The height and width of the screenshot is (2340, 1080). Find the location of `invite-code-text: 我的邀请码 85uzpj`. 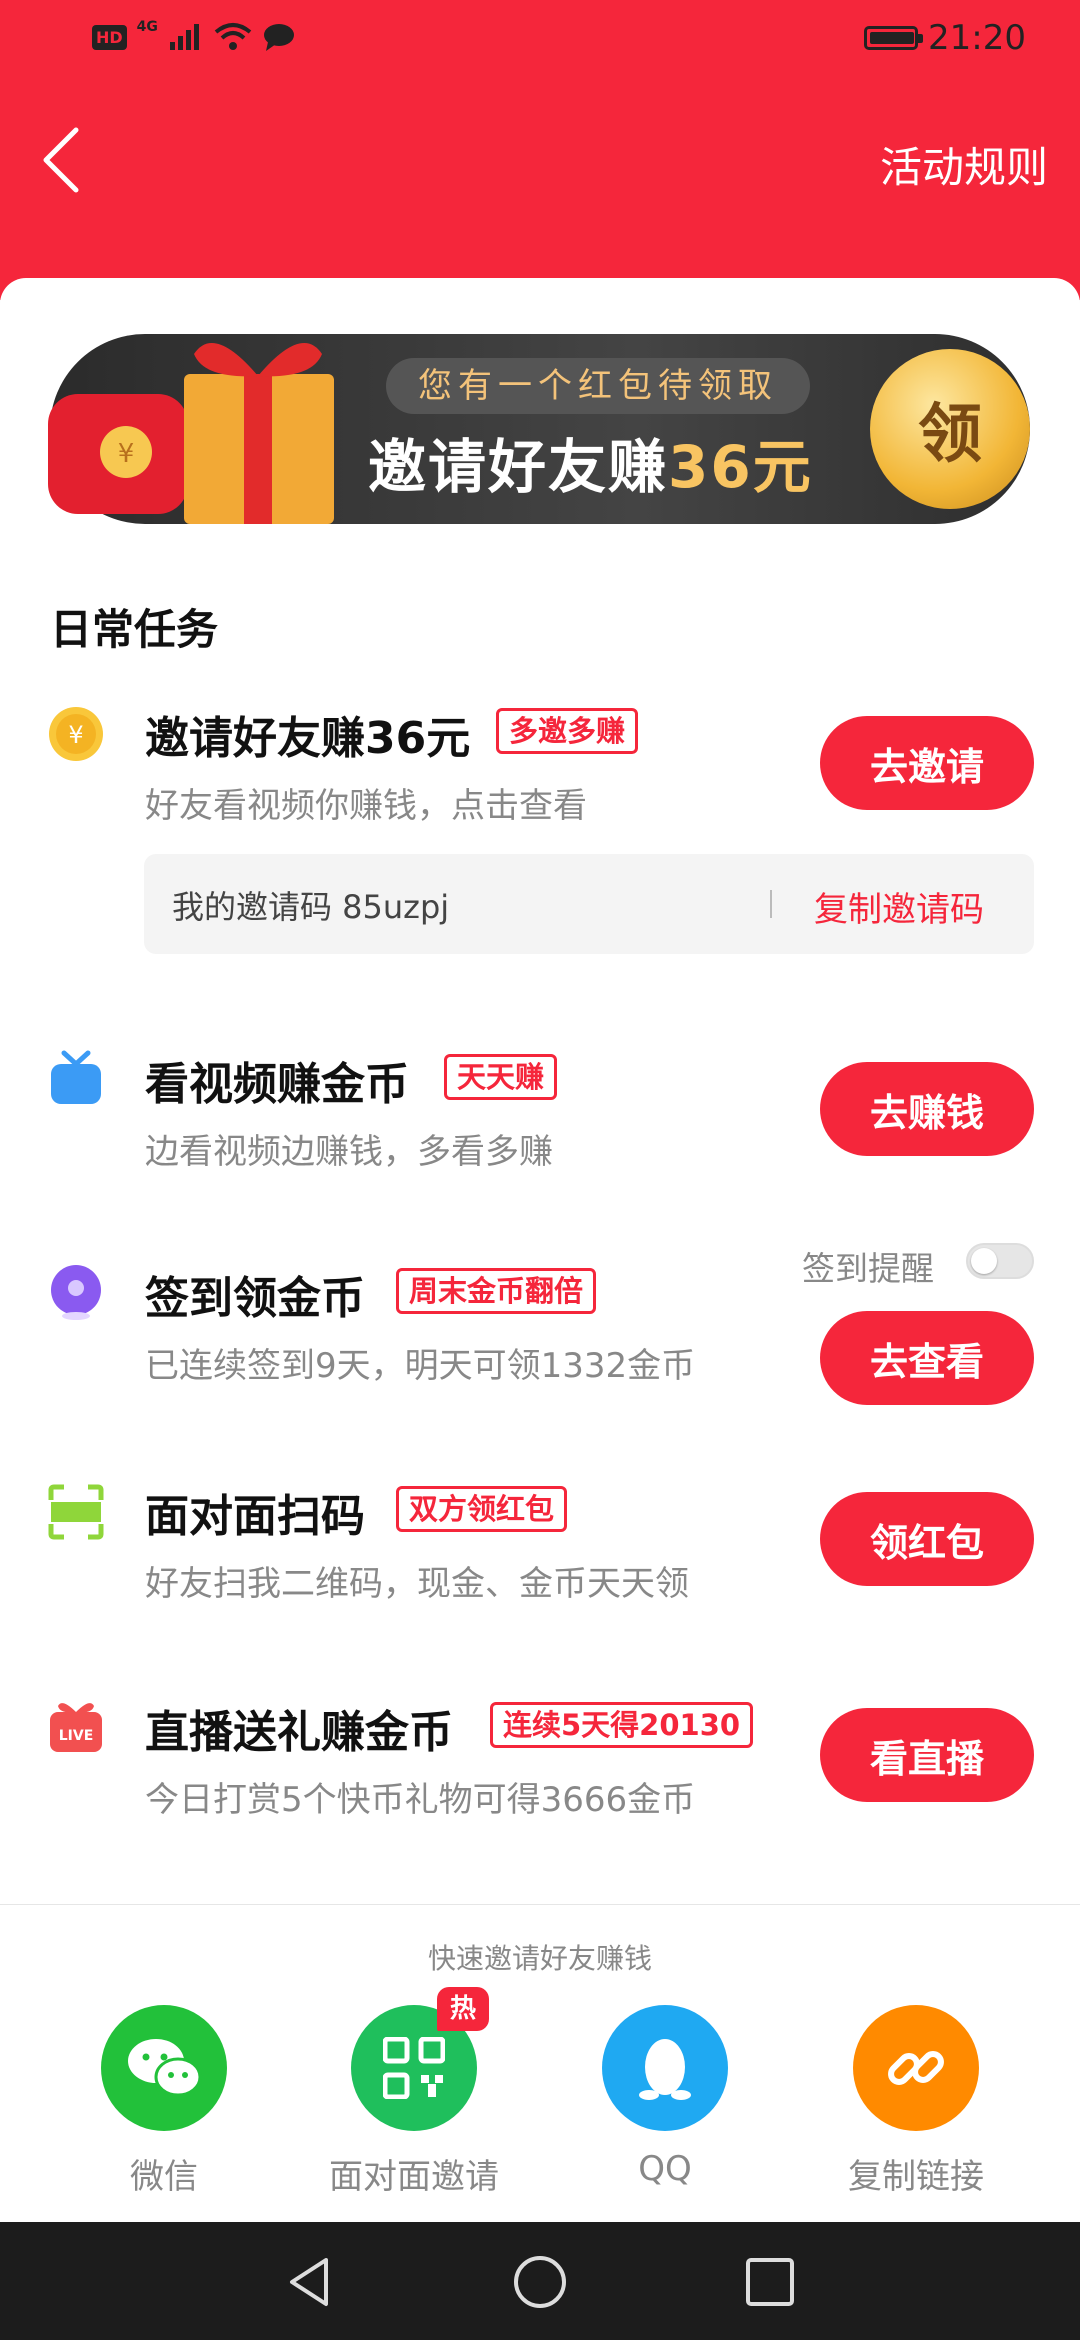

invite-code-text: 我的邀请码 85uzpj is located at coordinates (311, 907).